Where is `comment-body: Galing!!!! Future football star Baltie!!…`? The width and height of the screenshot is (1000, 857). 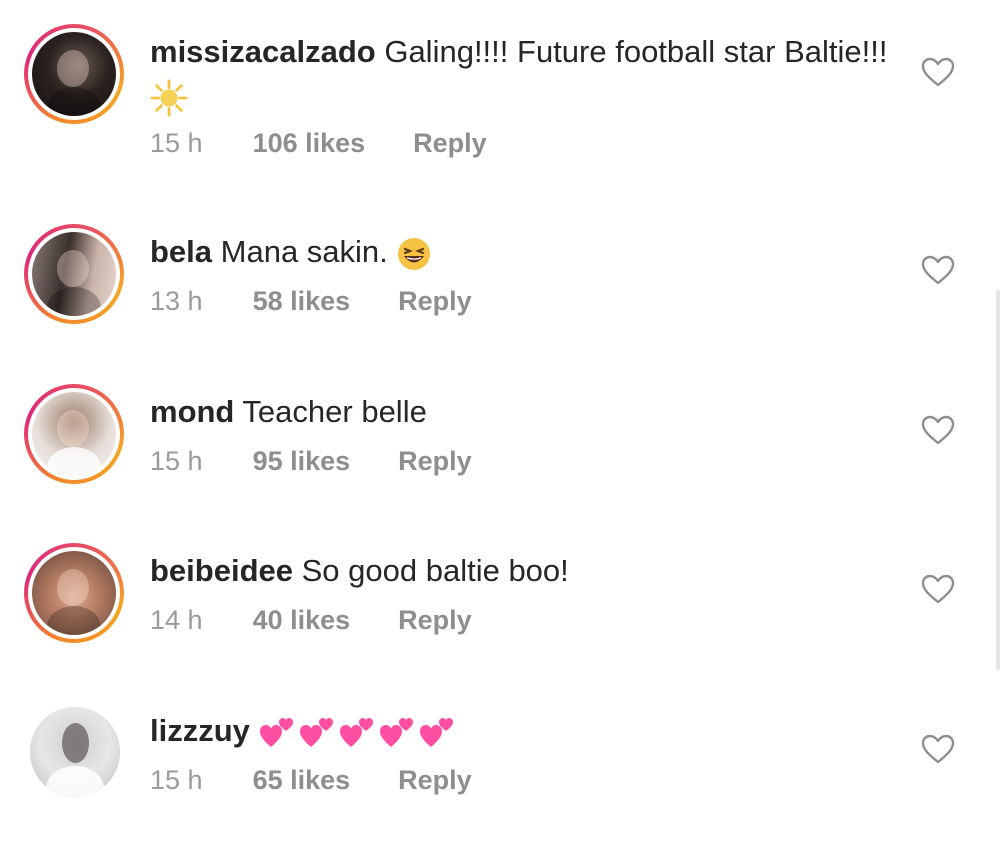 comment-body: Galing!!!! Future football star Baltie!!… is located at coordinates (631, 51).